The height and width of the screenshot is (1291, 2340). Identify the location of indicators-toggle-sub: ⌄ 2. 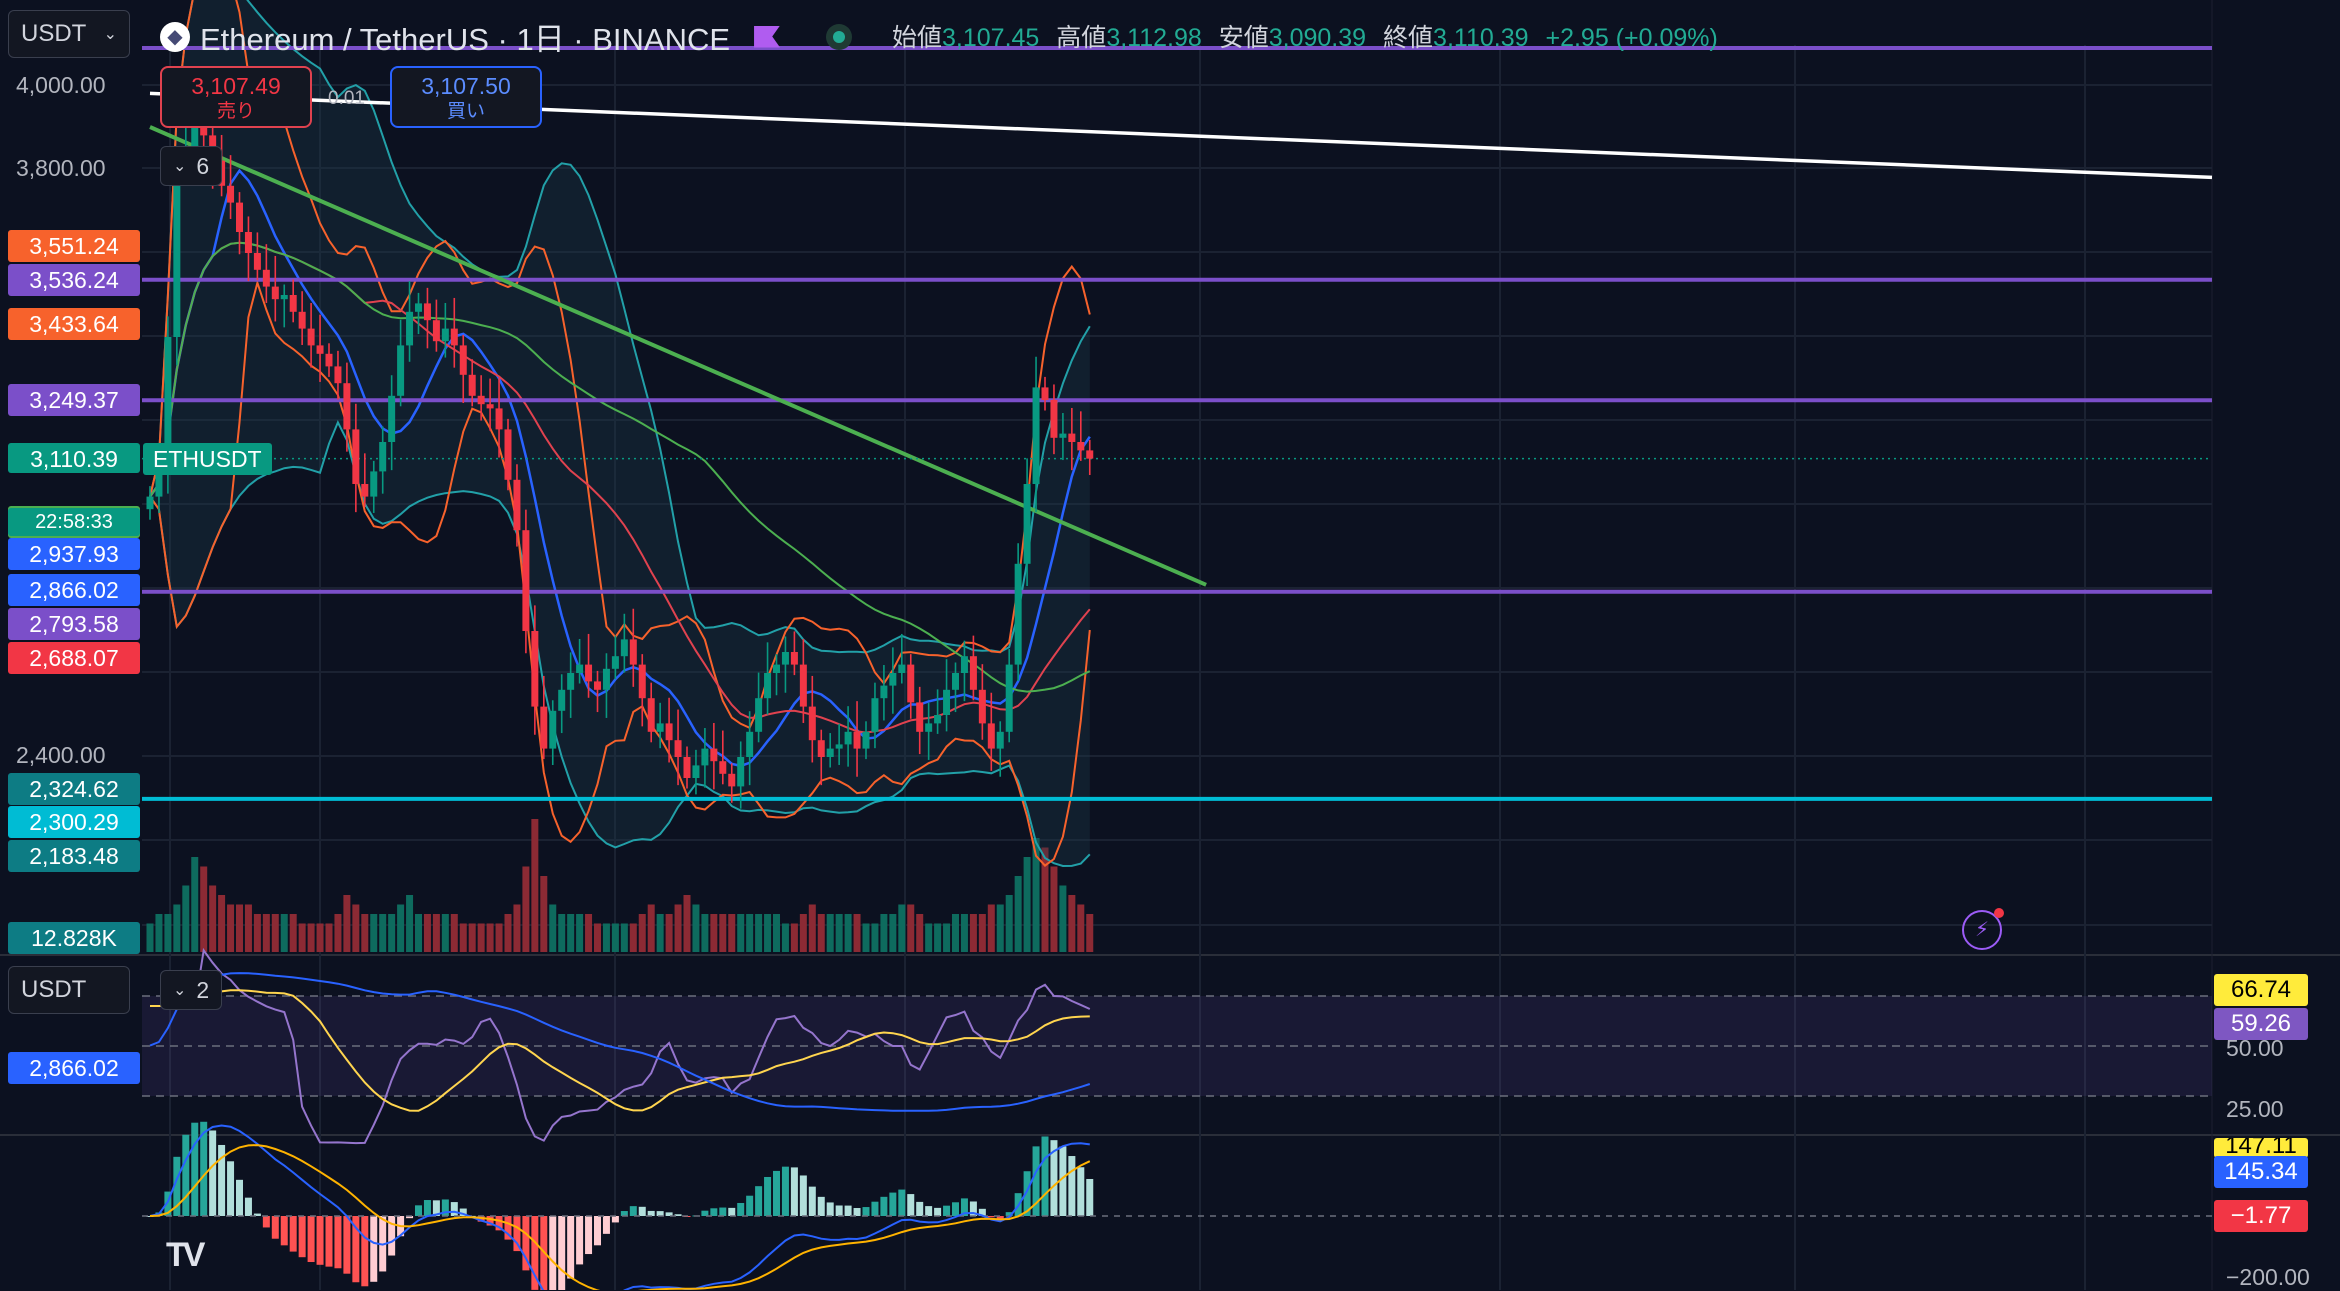
(191, 990).